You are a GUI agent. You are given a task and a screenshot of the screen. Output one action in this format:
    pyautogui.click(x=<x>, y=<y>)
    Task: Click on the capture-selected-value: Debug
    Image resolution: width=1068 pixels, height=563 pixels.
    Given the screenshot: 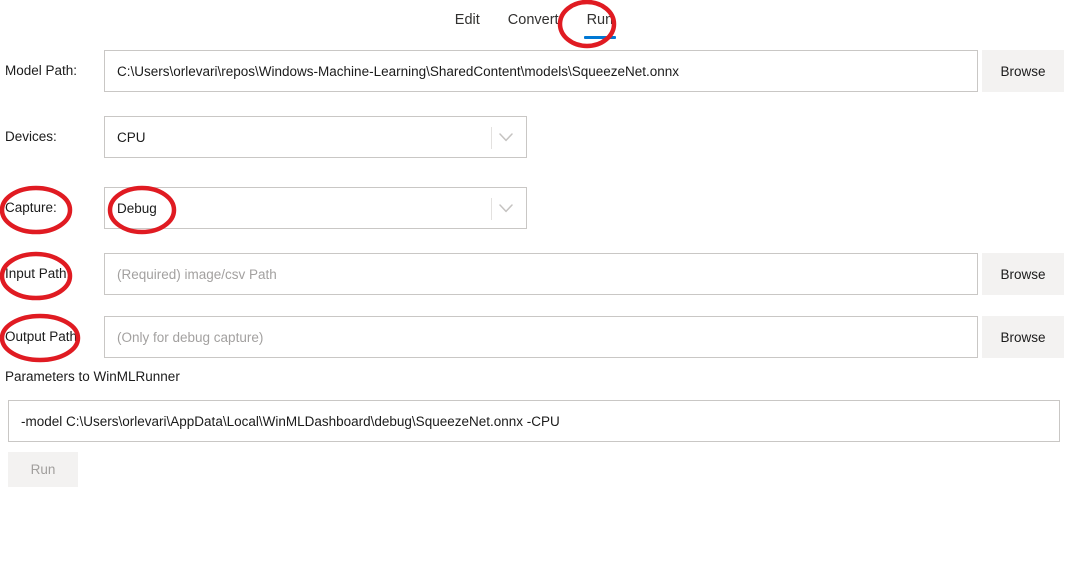 What is the action you would take?
    pyautogui.click(x=137, y=208)
    